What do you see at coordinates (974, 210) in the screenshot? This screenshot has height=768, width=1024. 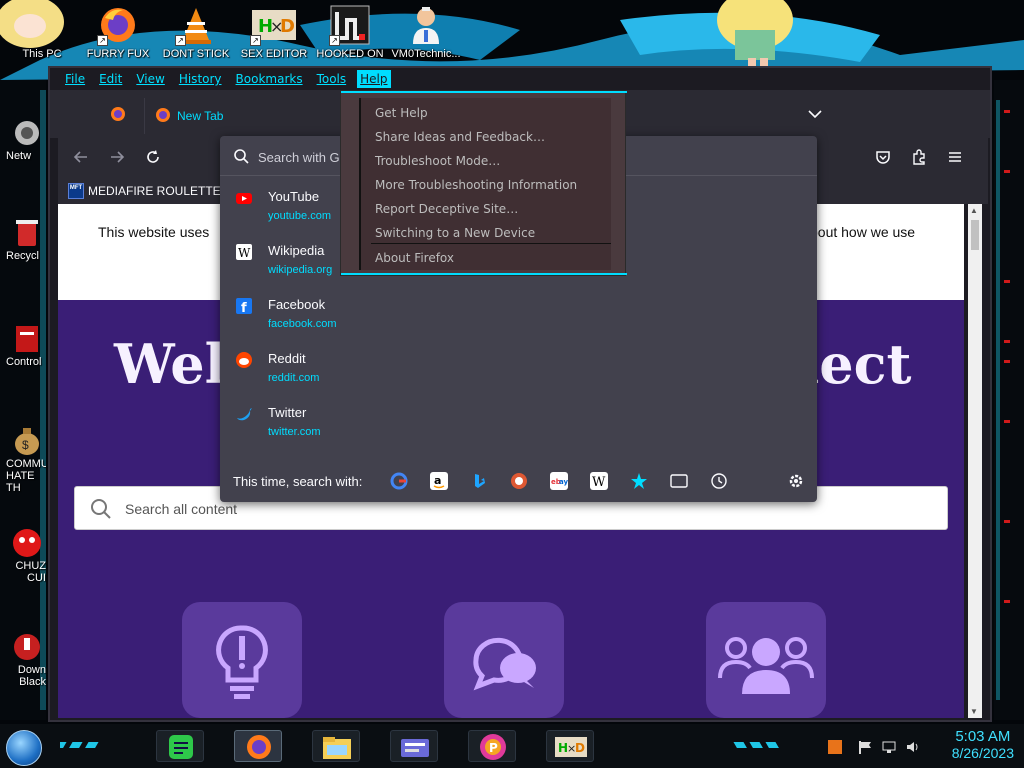 I see `scroll-up-arrow-icon: ▲` at bounding box center [974, 210].